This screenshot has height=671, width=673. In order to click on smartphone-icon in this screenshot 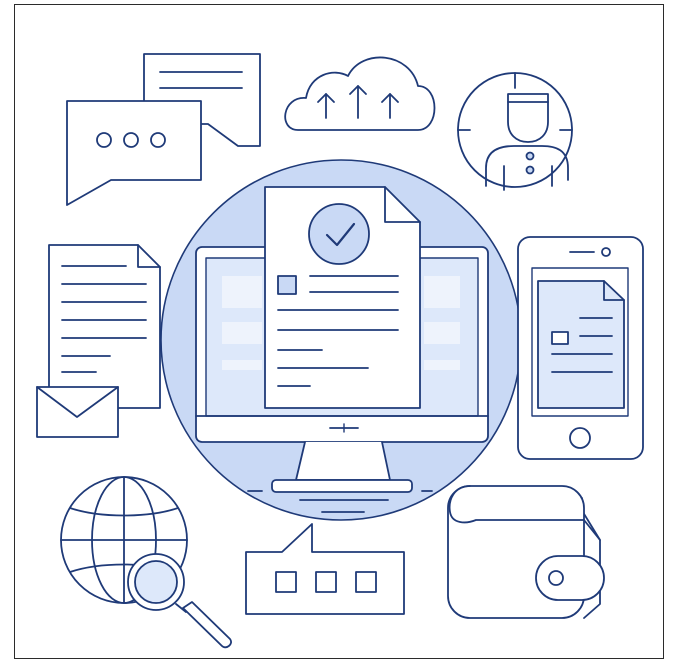, I will do `click(580, 348)`.